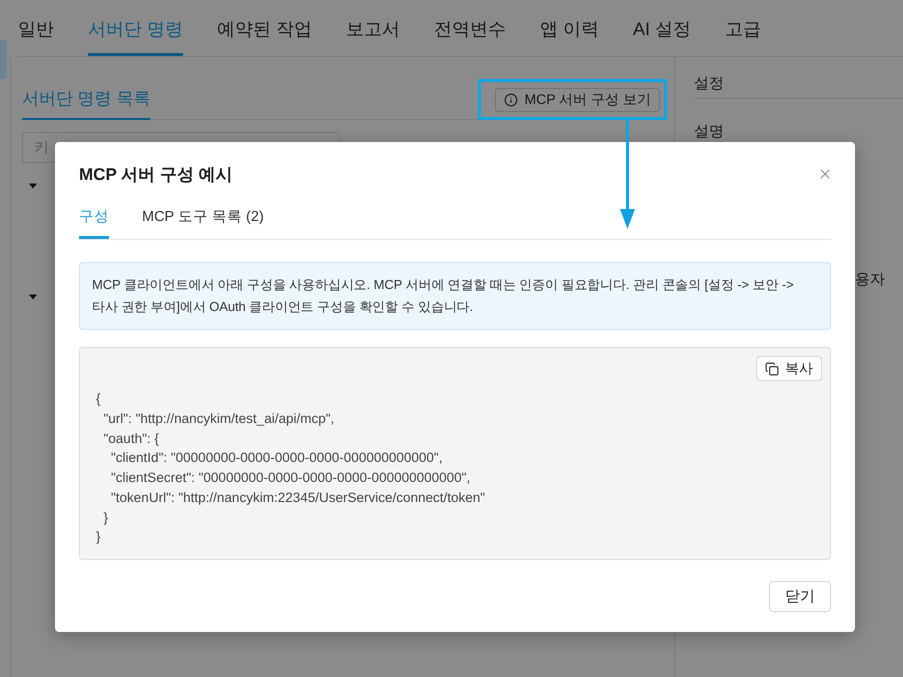 This screenshot has width=903, height=677. What do you see at coordinates (291, 468) in the screenshot?
I see `code-text: { "url": "http://nancykim/test_ai/api/mcp", "oauth": { "clientId": "00000000-0000-0000-0000-000000000000", "clientSecret": "00000000-0000-0000-0000-000000000000", "tokenUrl": "http://nancykim:22345/UserService/connect/token" } }` at bounding box center [291, 468].